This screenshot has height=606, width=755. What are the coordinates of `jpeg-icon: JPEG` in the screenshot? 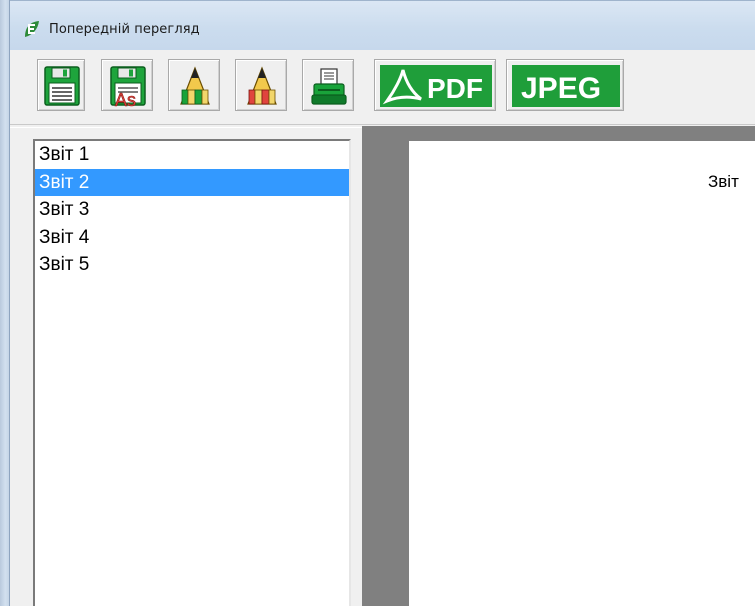 It's located at (566, 86).